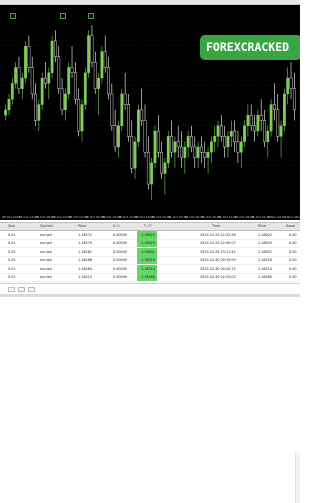 Image resolution: width=320 pixels, height=503 pixels. I want to click on tp-cell: 1.16631, so click(147, 251).